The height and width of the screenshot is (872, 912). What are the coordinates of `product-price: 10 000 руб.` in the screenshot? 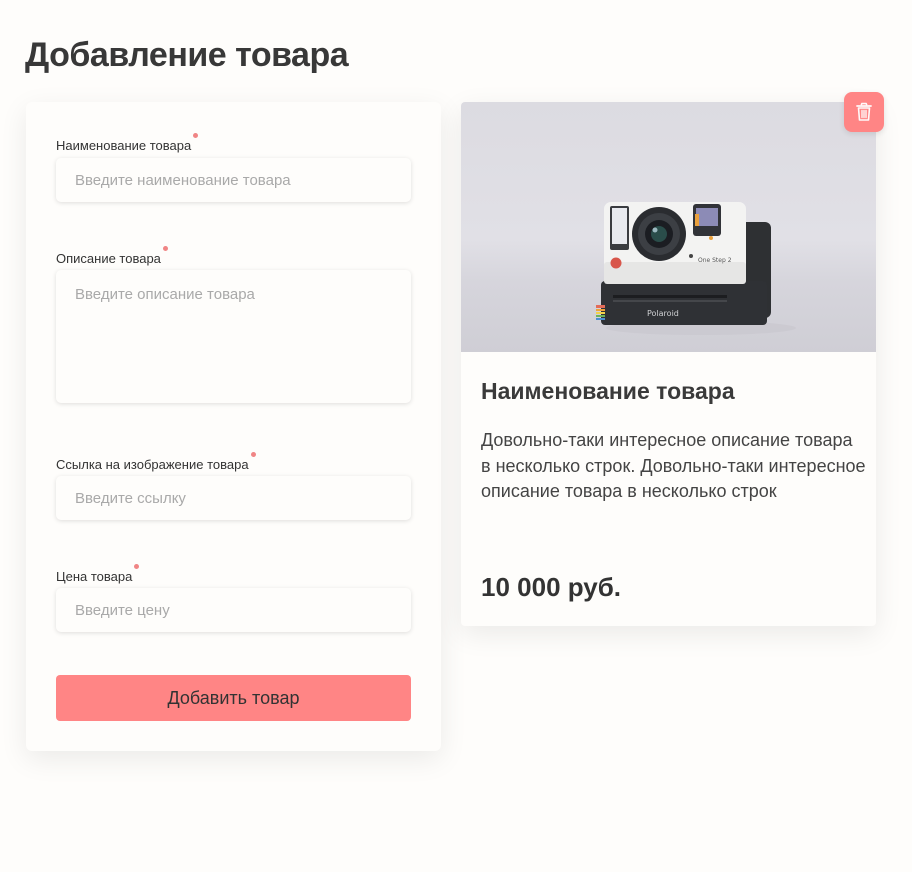 It's located at (551, 587).